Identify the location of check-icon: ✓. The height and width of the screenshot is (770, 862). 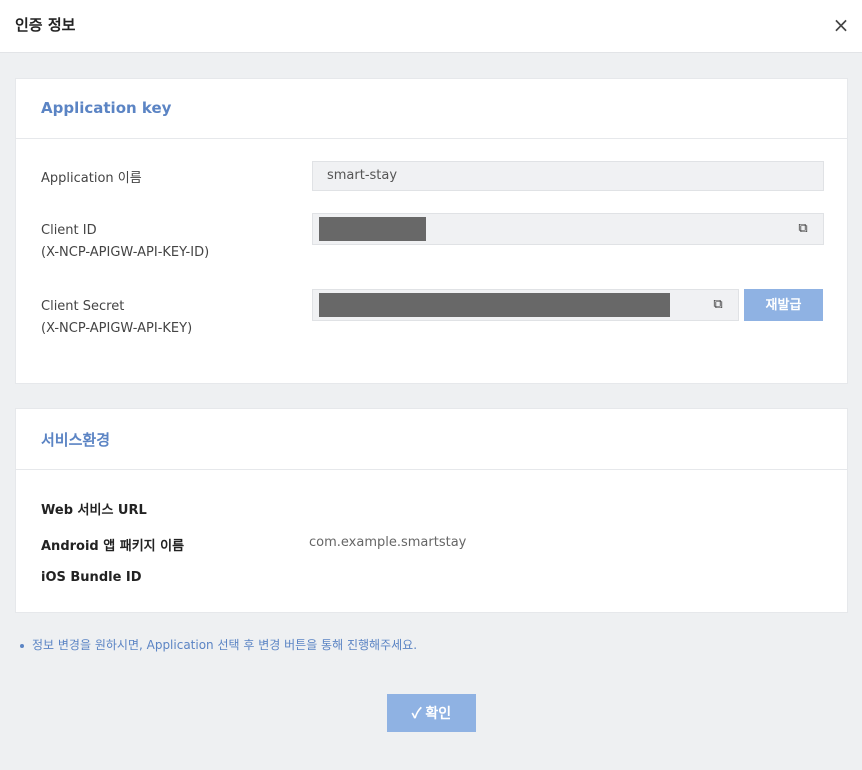
(416, 713).